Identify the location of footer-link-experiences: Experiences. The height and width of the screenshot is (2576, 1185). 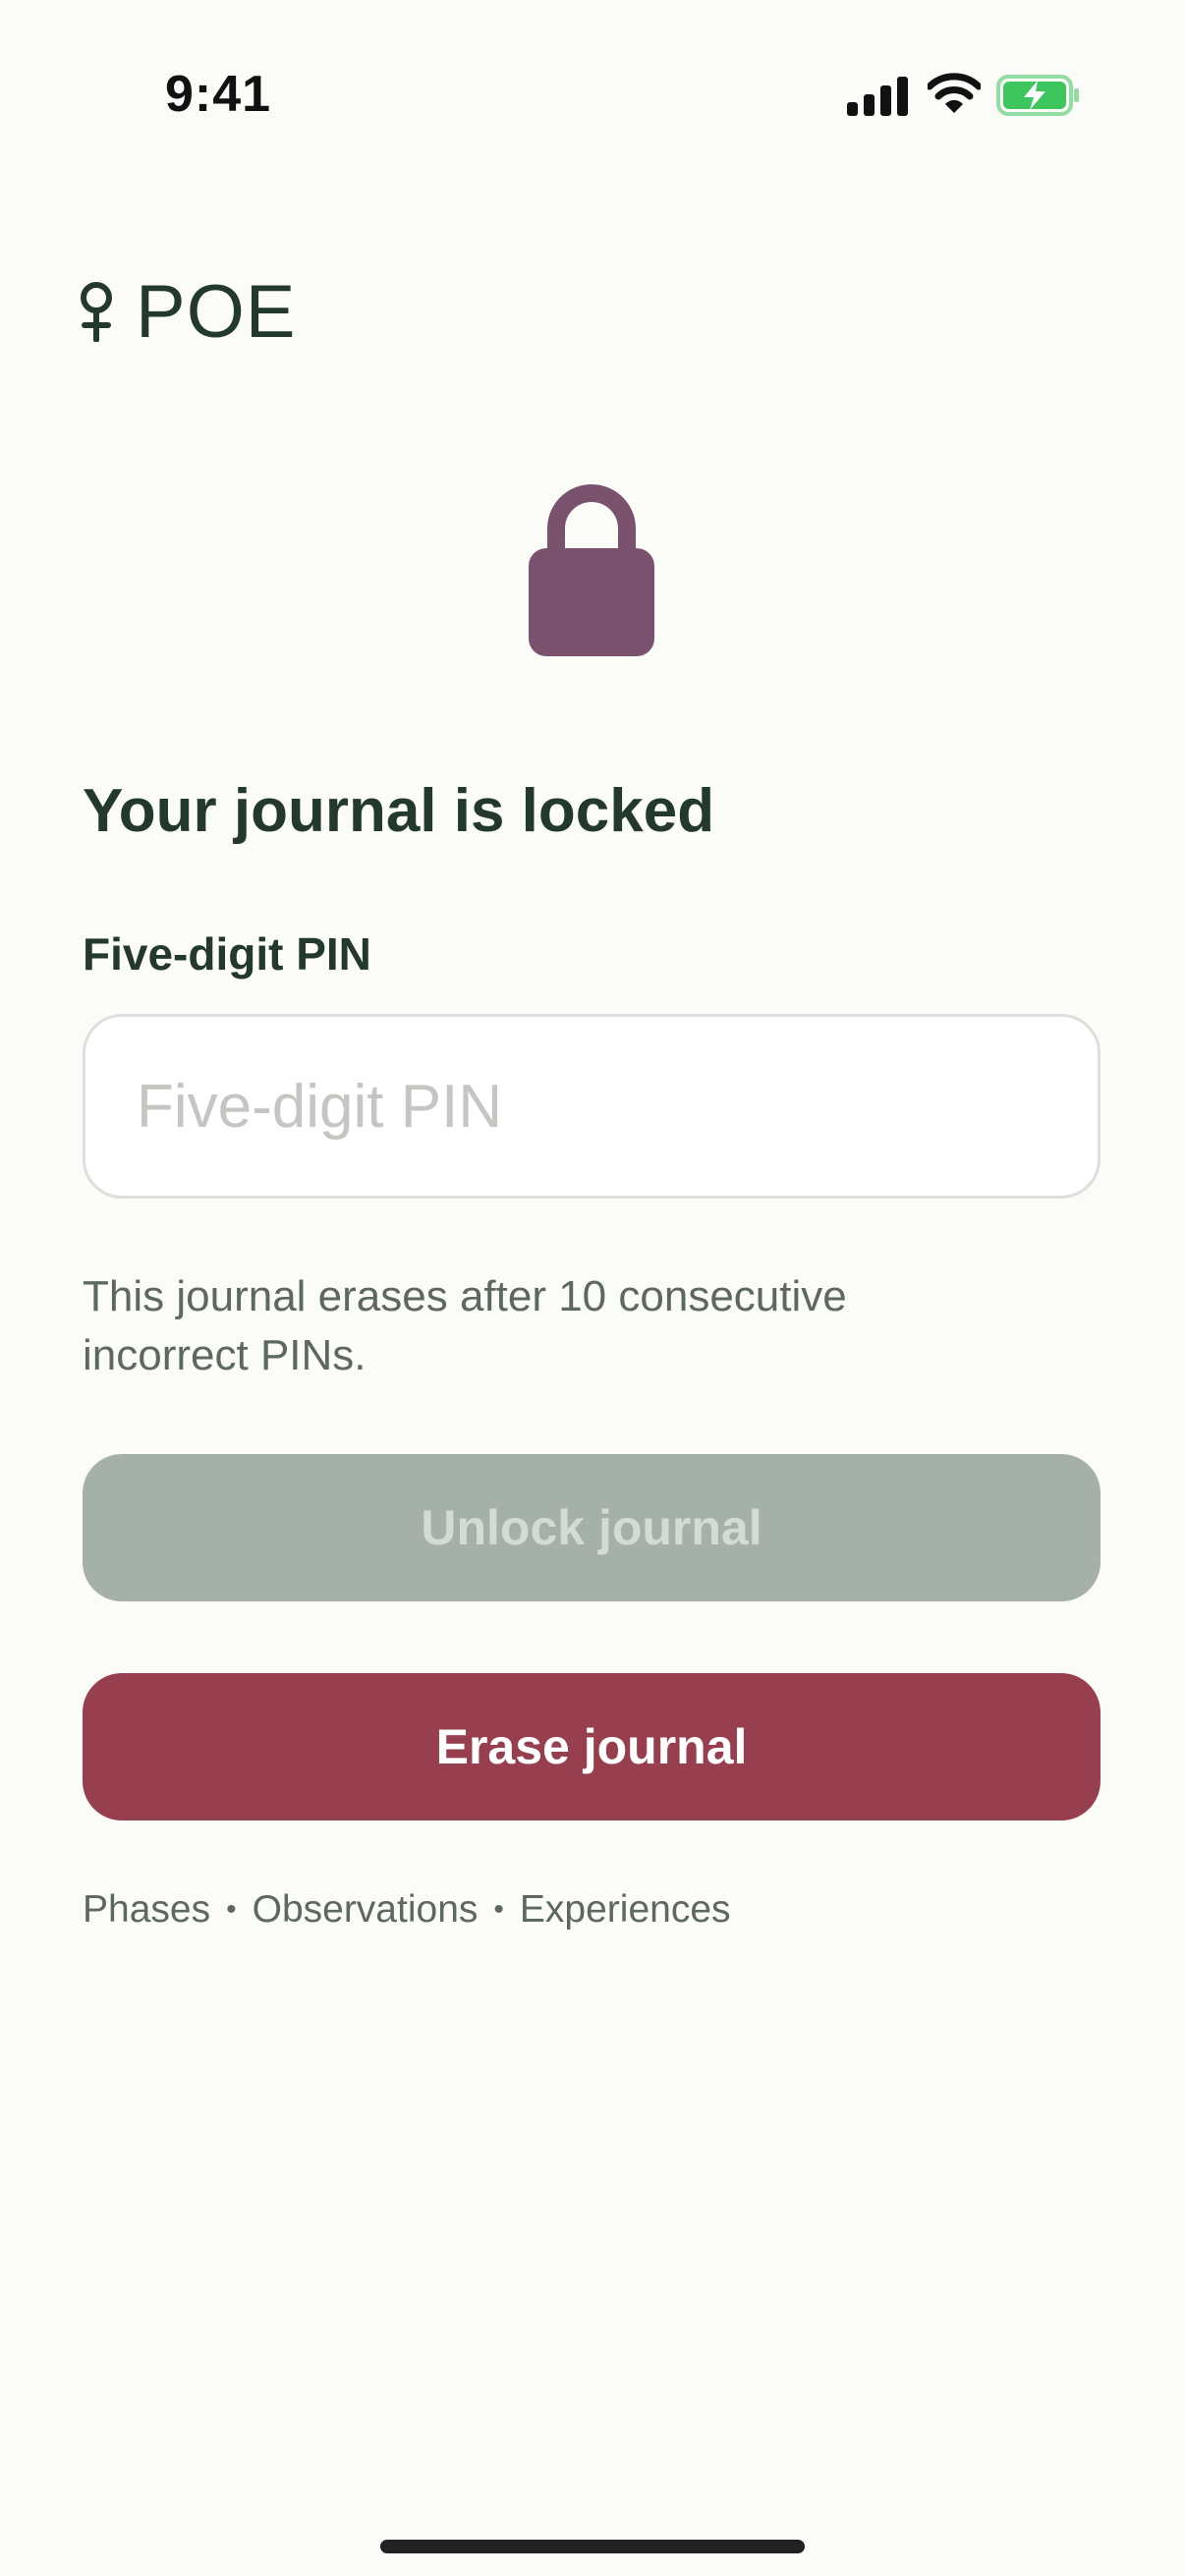
(625, 1910).